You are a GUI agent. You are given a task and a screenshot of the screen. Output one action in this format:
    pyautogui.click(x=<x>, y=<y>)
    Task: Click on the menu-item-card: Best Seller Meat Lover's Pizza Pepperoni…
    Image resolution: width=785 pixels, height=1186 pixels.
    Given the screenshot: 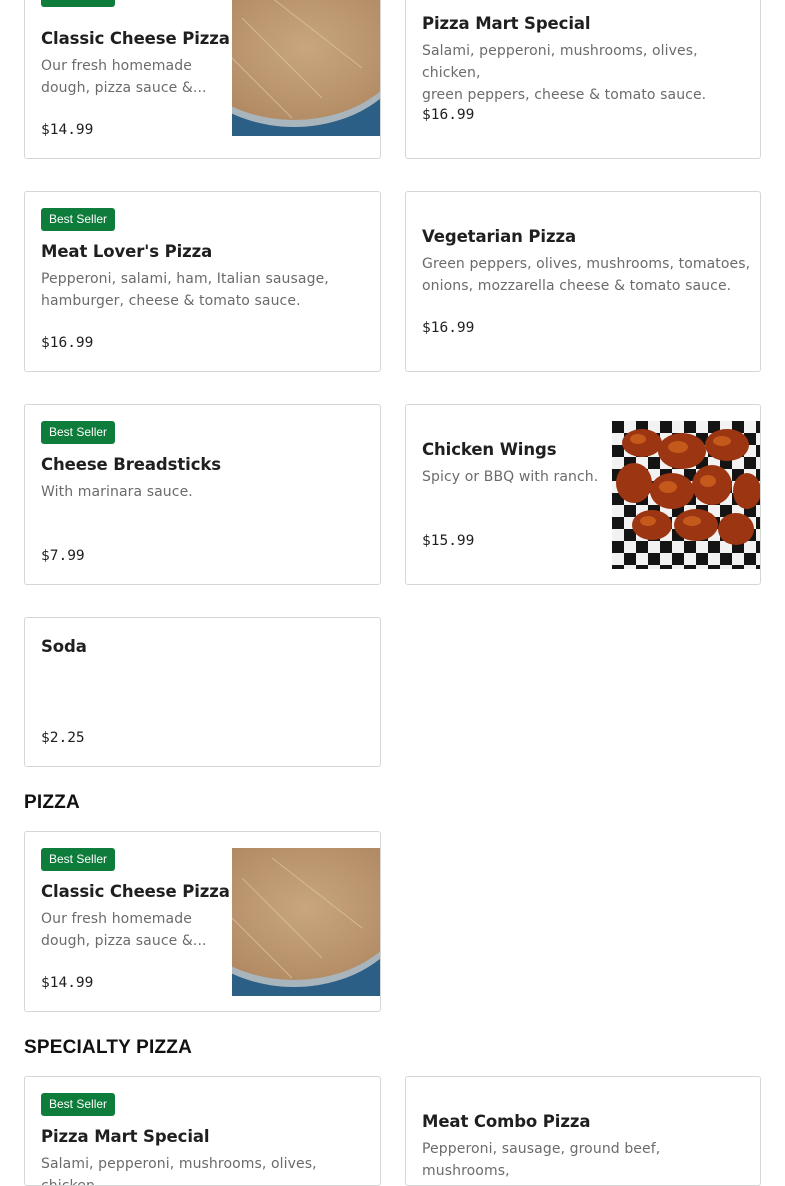 What is the action you would take?
    pyautogui.click(x=202, y=281)
    